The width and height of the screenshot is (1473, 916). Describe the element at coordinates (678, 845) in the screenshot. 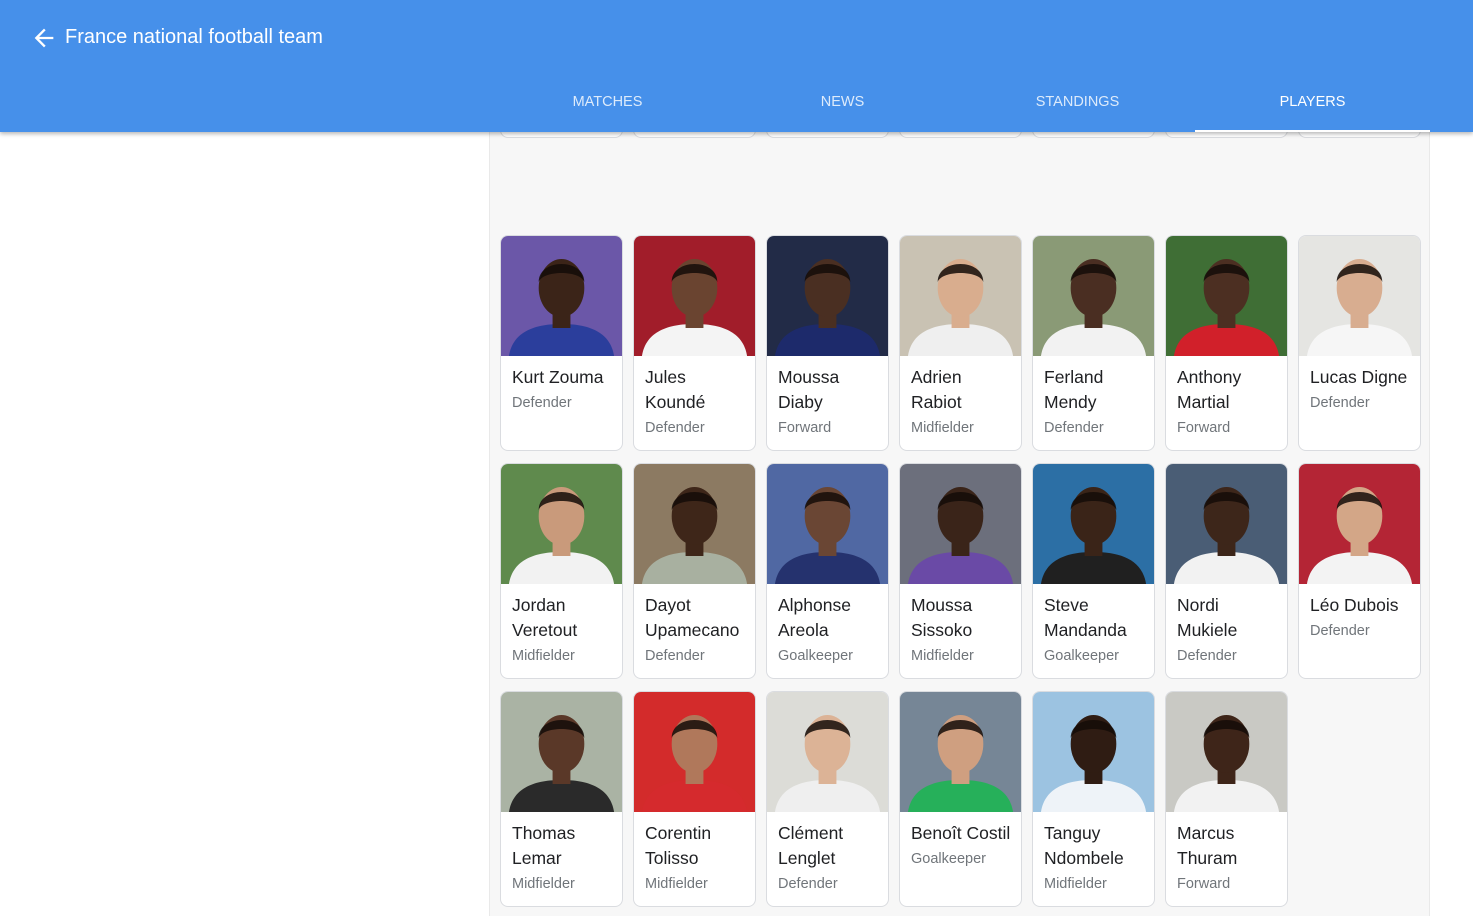

I see `player-name: Corentin Tolisso` at that location.